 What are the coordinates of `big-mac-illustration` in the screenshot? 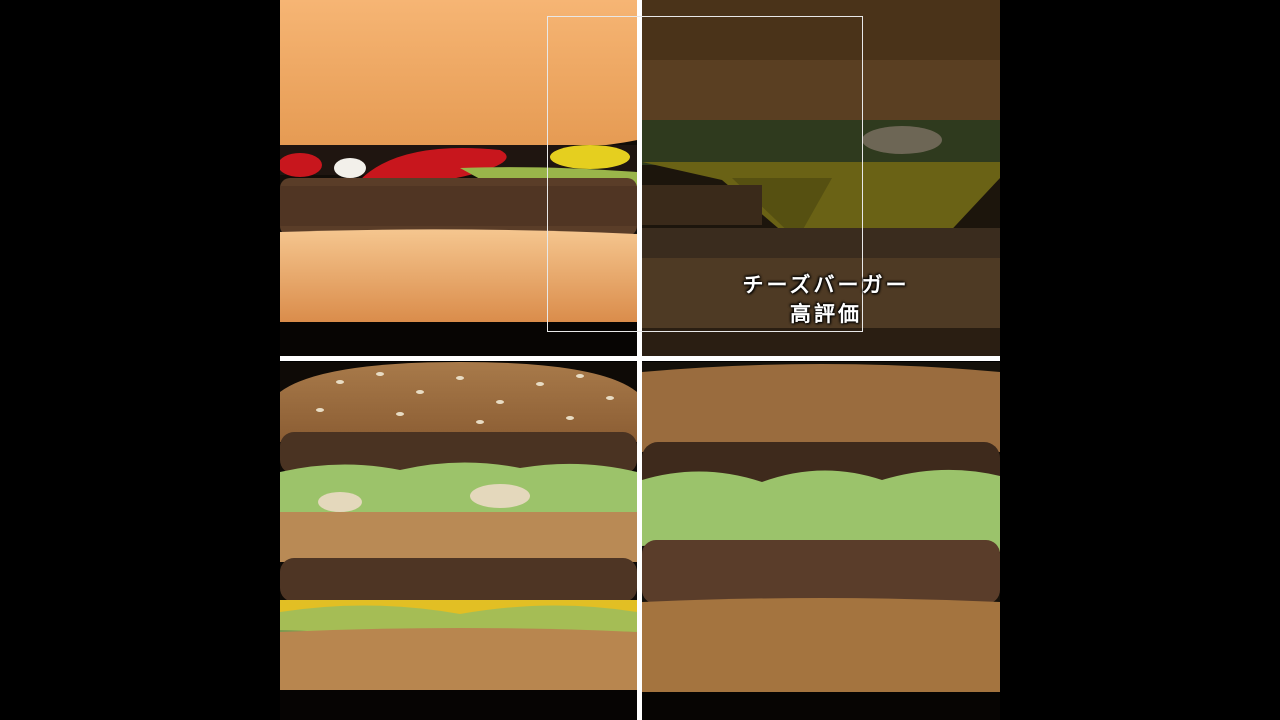 It's located at (458, 541).